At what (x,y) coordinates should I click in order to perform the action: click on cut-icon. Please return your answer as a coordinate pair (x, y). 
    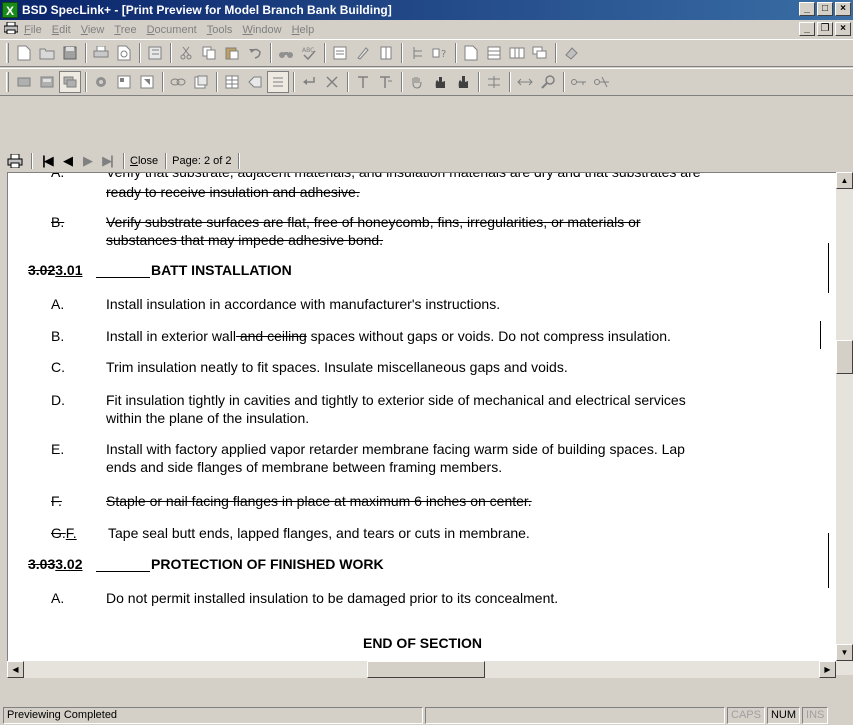
    Looking at the image, I should click on (186, 53).